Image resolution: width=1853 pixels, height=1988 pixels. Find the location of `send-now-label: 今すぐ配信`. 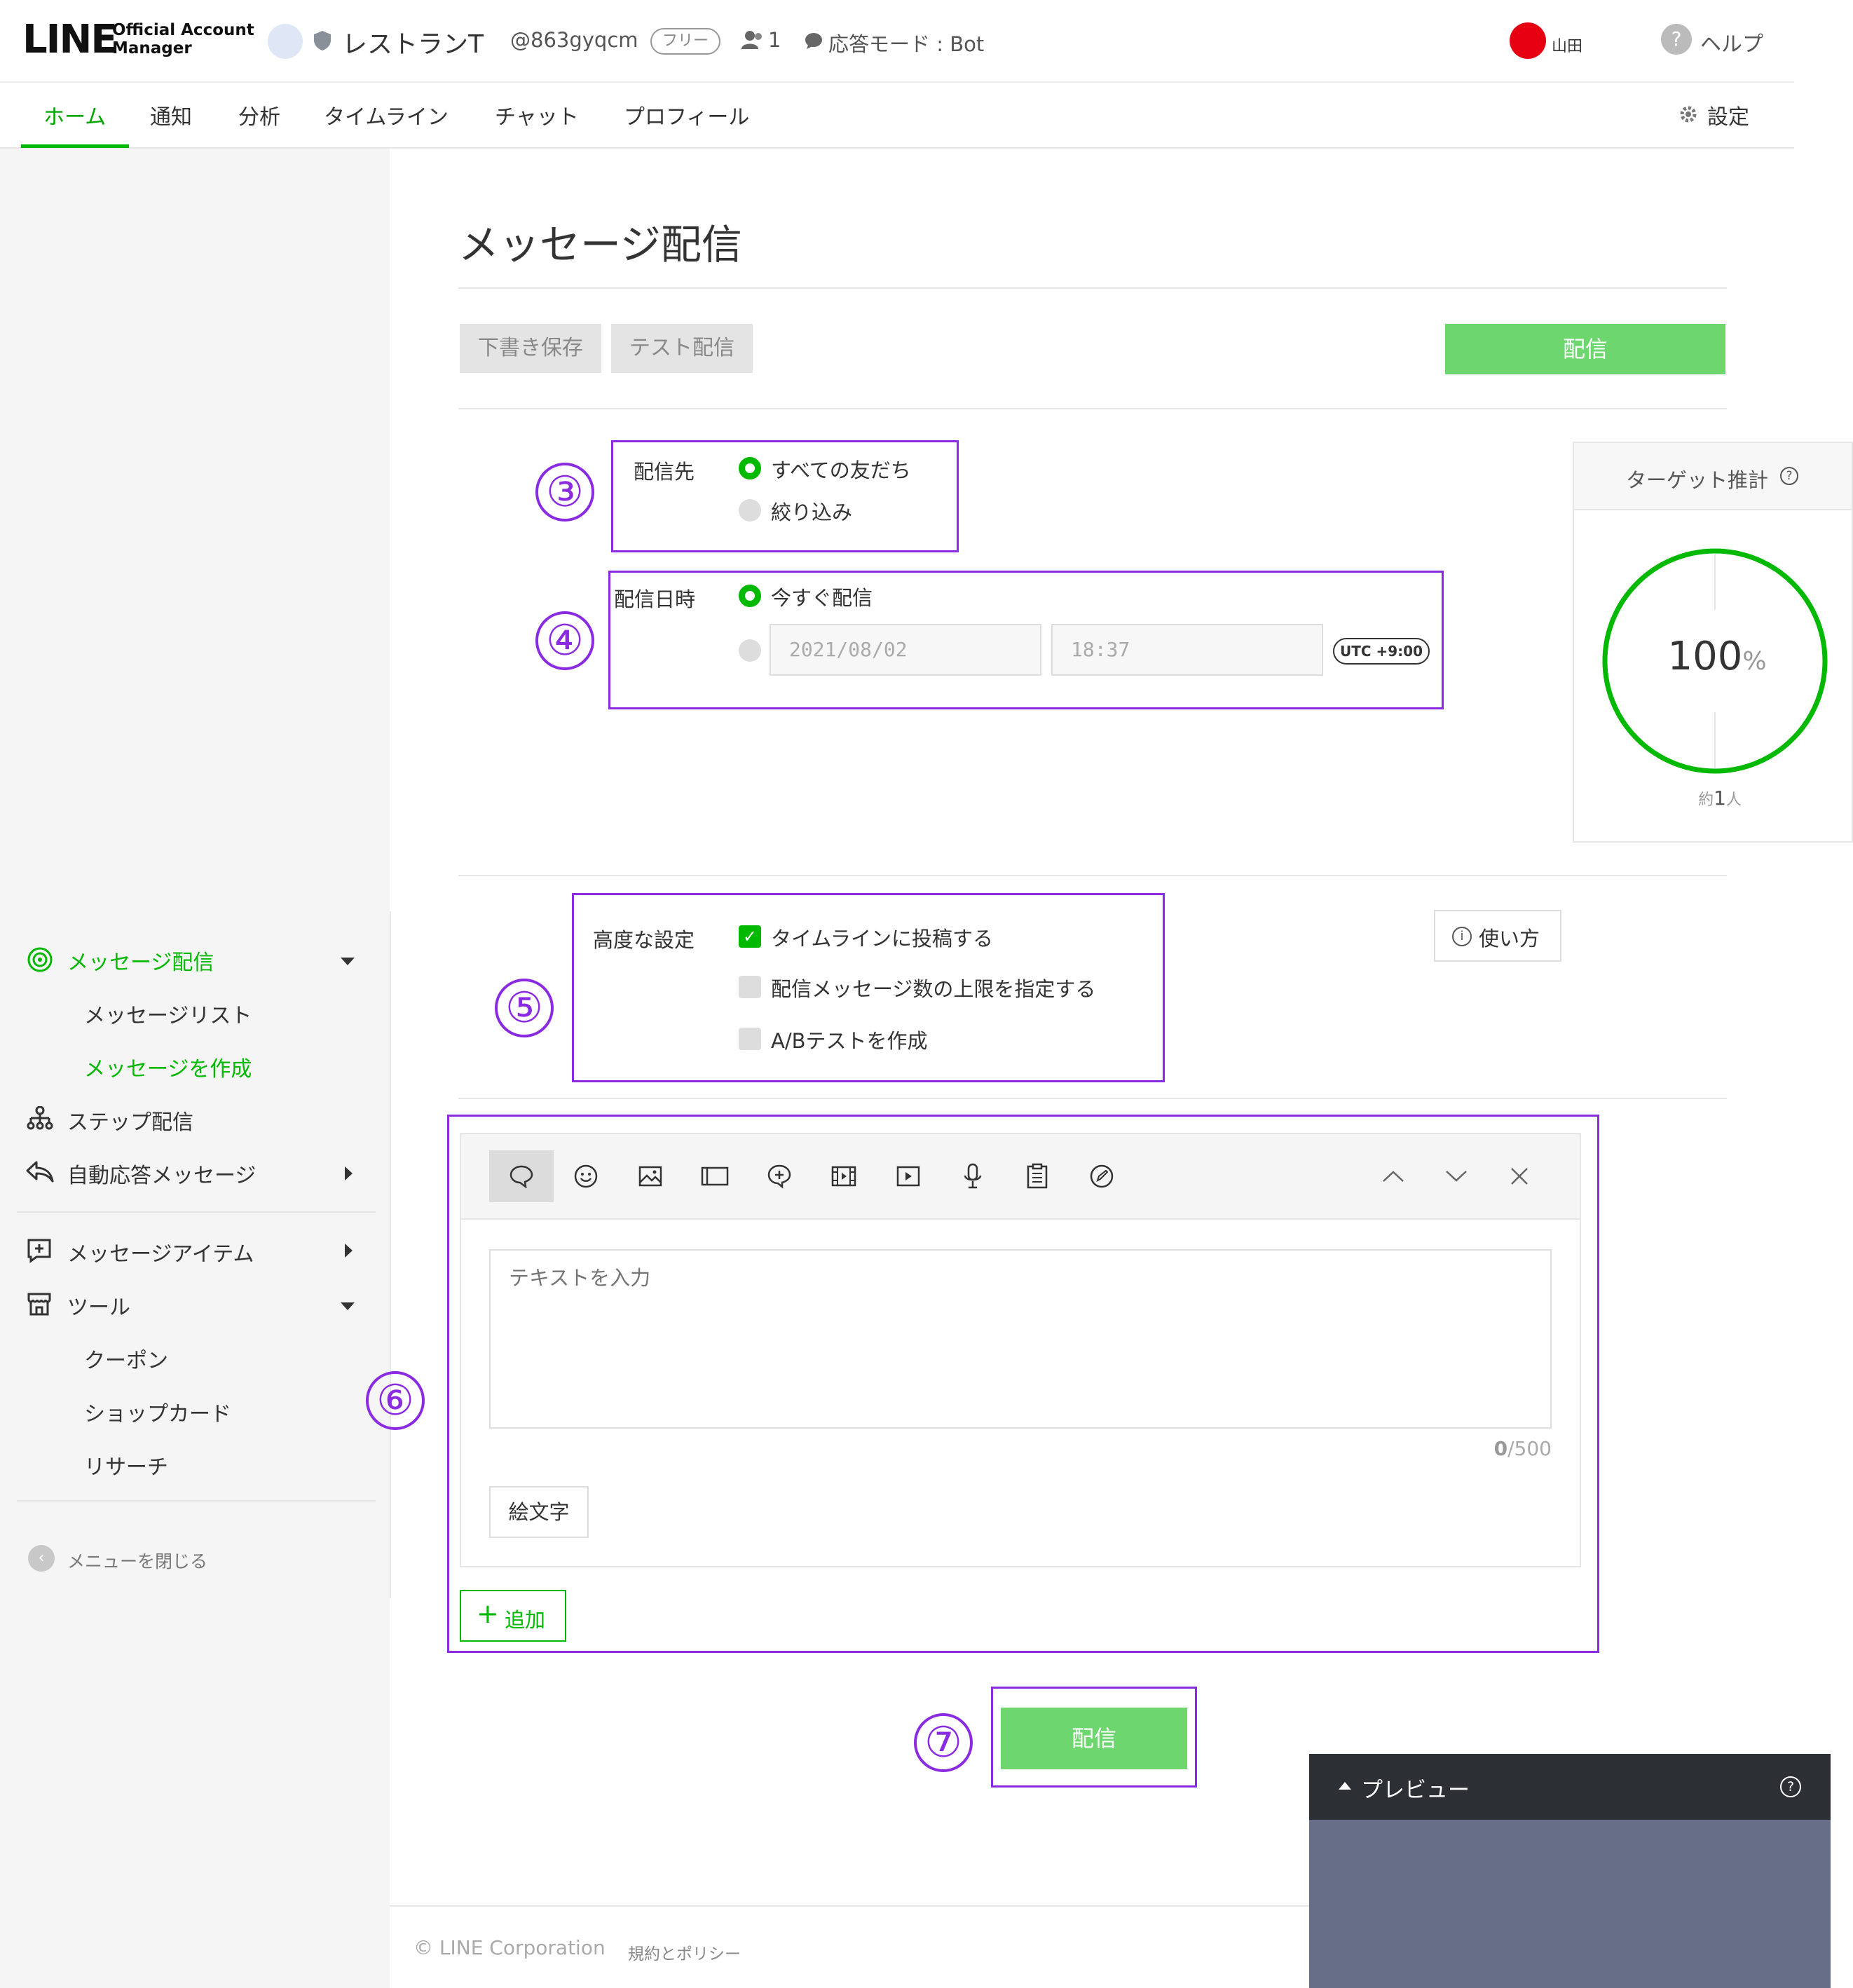

send-now-label: 今すぐ配信 is located at coordinates (822, 596).